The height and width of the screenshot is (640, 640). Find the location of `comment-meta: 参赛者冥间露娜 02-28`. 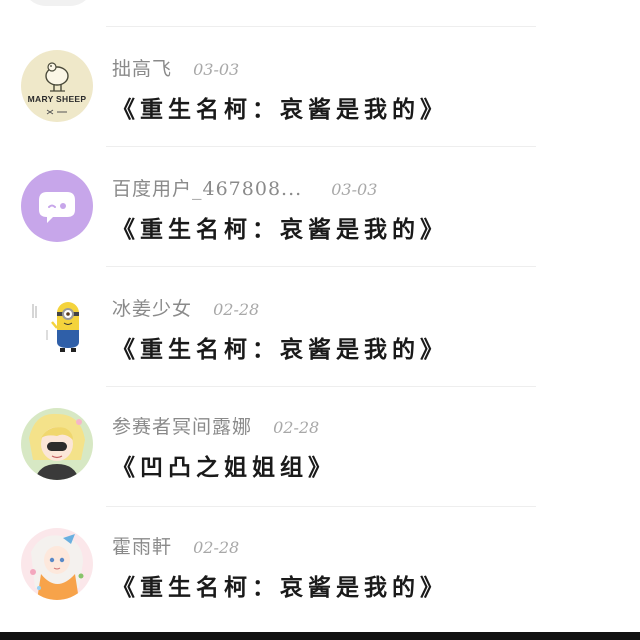

comment-meta: 参赛者冥间露娜 02-28 is located at coordinates (215, 425).